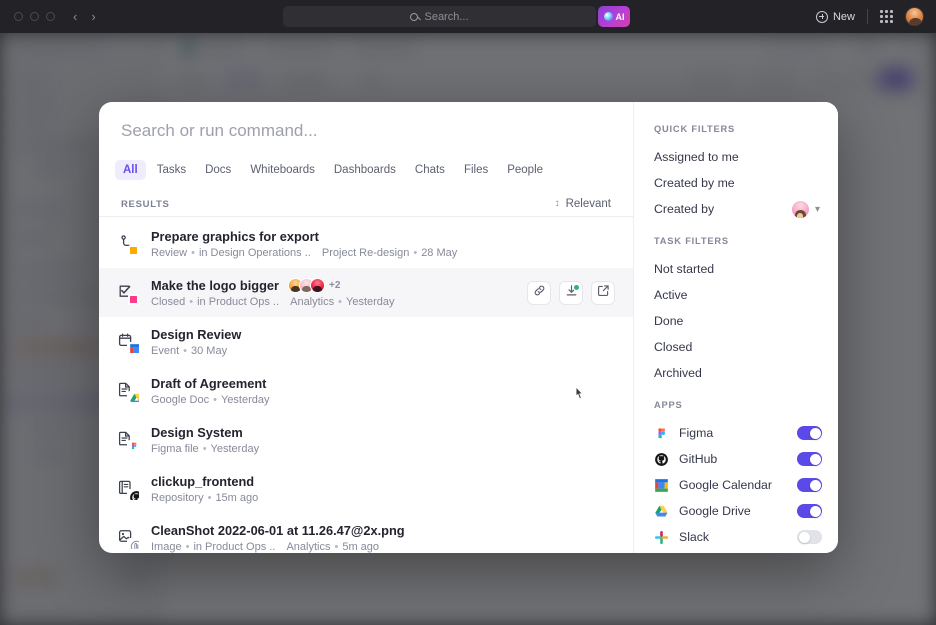 This screenshot has height=625, width=936. I want to click on link-button, so click(539, 292).